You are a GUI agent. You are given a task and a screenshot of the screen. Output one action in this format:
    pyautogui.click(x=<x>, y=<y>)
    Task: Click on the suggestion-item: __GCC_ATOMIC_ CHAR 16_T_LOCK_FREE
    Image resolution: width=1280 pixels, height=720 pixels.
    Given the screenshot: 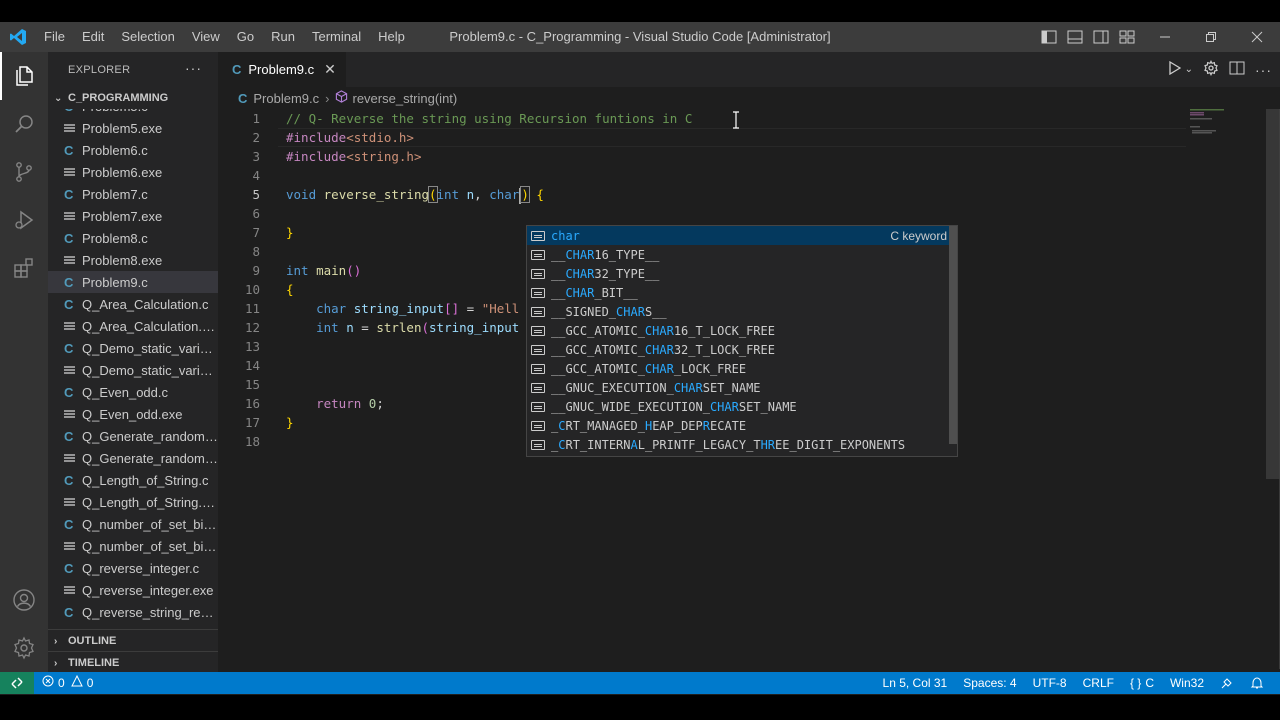 What is the action you would take?
    pyautogui.click(x=742, y=330)
    